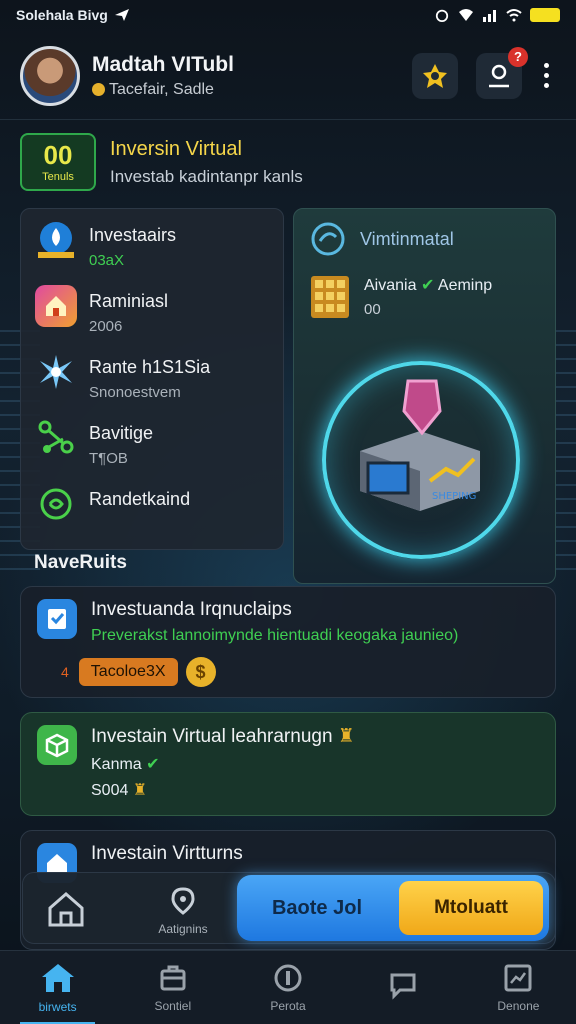 This screenshot has width=576, height=1024. Describe the element at coordinates (121, 15) in the screenshot. I see `send-icon` at that location.